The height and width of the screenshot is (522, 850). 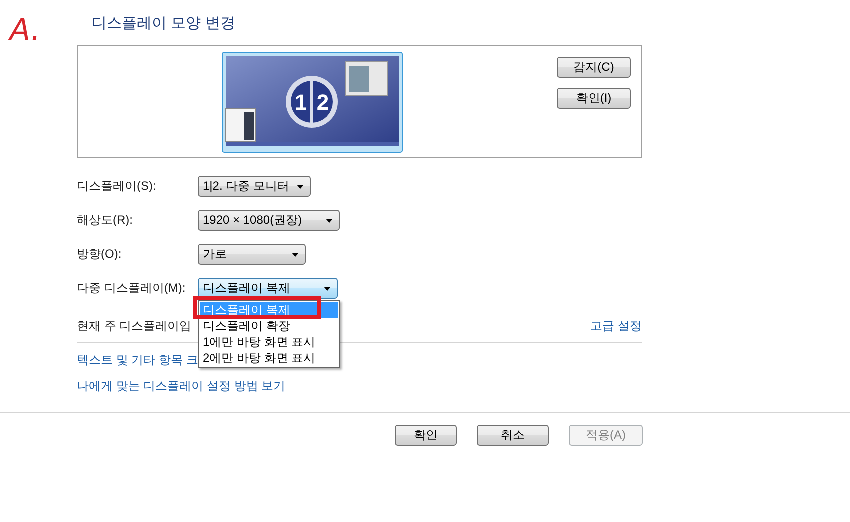 I want to click on handwritten-annotation: A., so click(x=25, y=31).